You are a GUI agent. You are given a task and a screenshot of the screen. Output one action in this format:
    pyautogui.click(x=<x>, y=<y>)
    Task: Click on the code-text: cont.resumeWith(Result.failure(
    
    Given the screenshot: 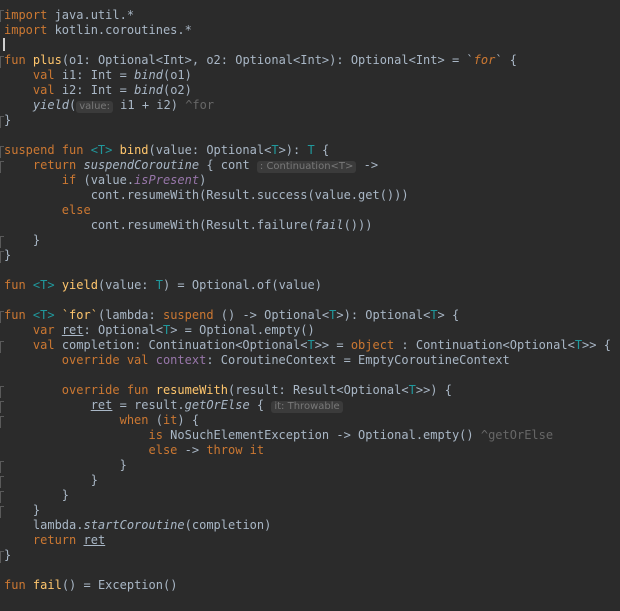 What is the action you would take?
    pyautogui.click(x=202, y=225)
    